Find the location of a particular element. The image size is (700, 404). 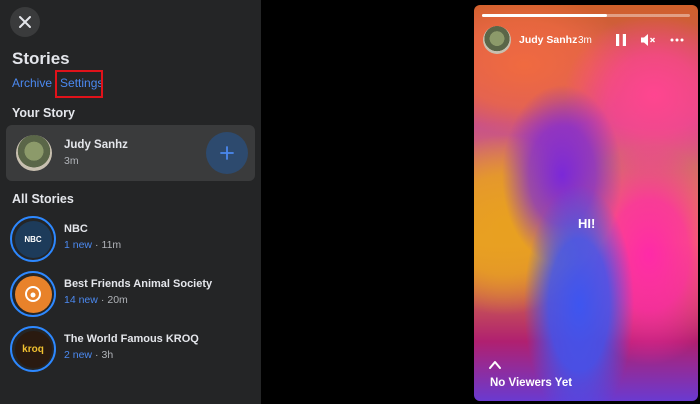

your-story-time: 3m is located at coordinates (71, 161).